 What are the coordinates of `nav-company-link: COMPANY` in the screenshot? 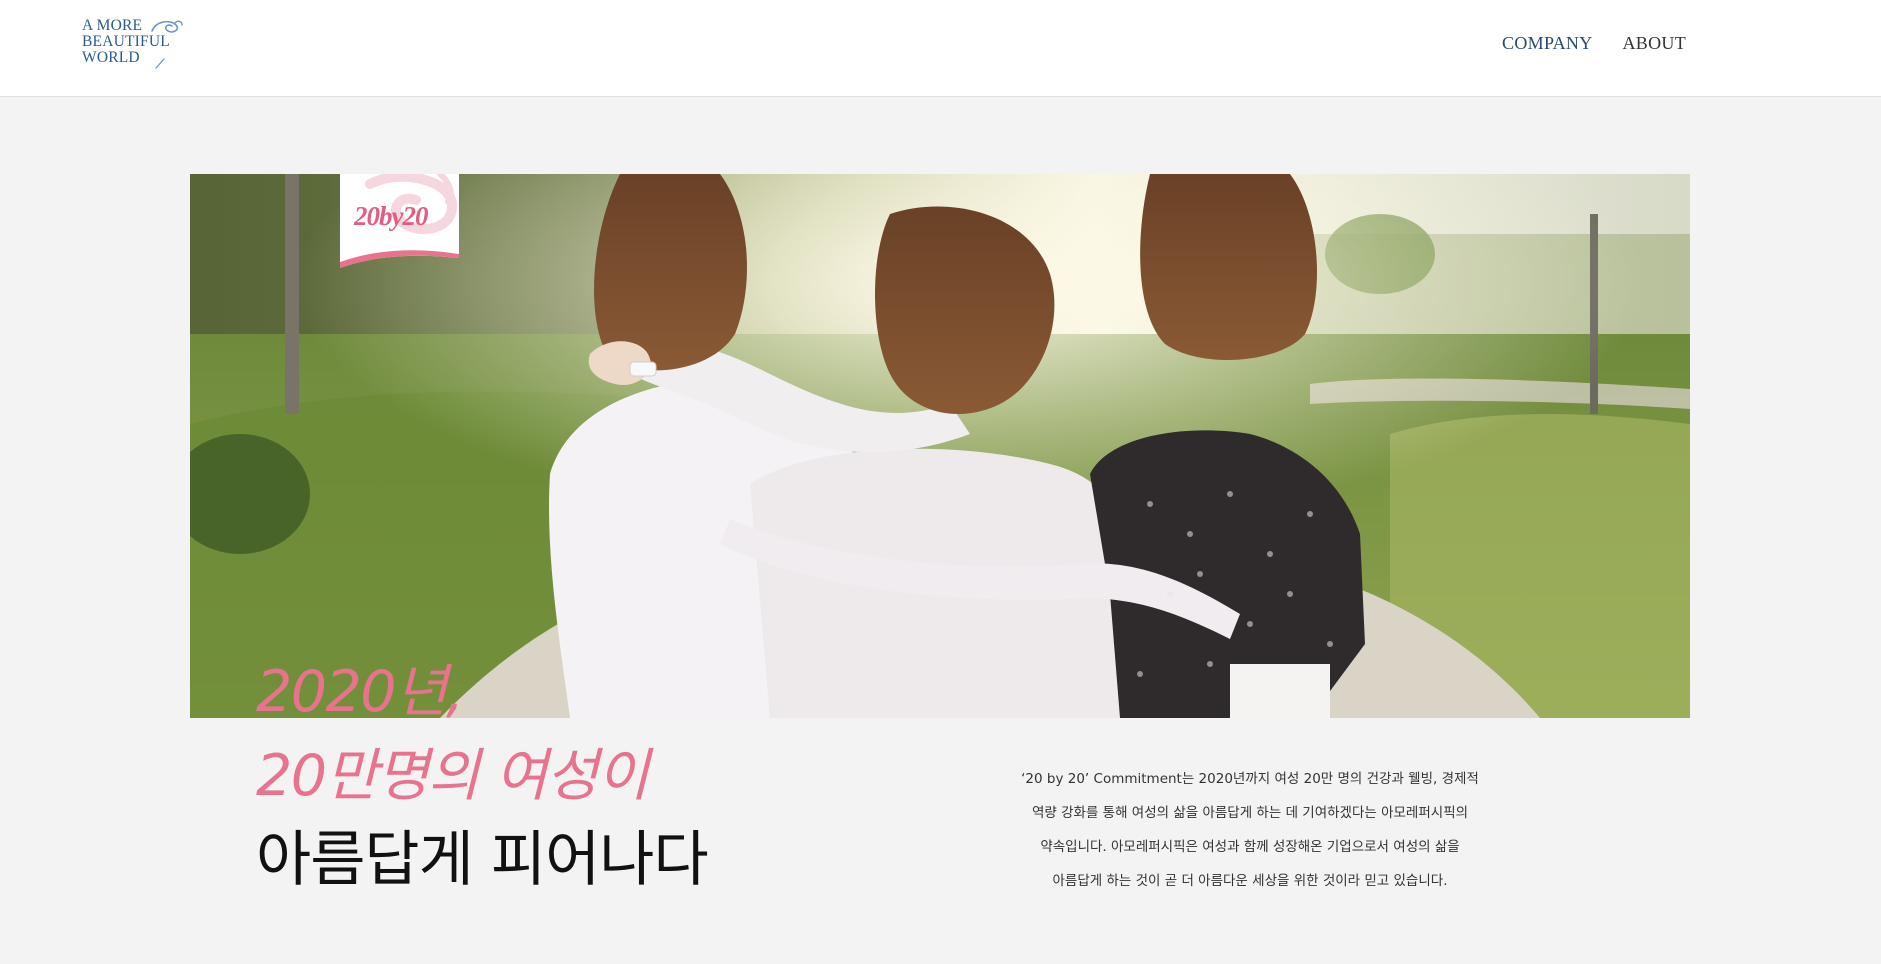 It's located at (1547, 43).